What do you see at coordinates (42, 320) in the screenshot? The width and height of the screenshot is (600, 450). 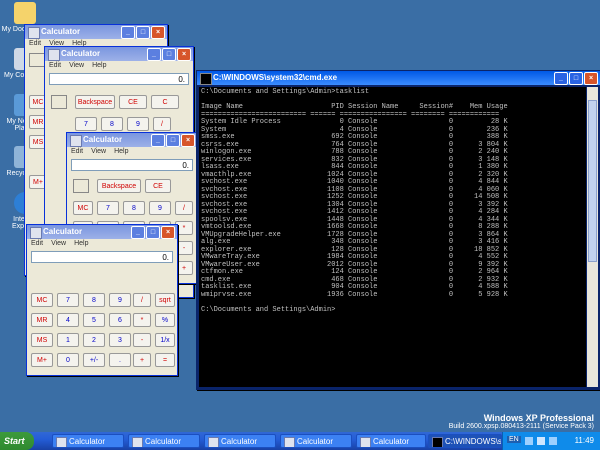 I see `mr-button: MR` at bounding box center [42, 320].